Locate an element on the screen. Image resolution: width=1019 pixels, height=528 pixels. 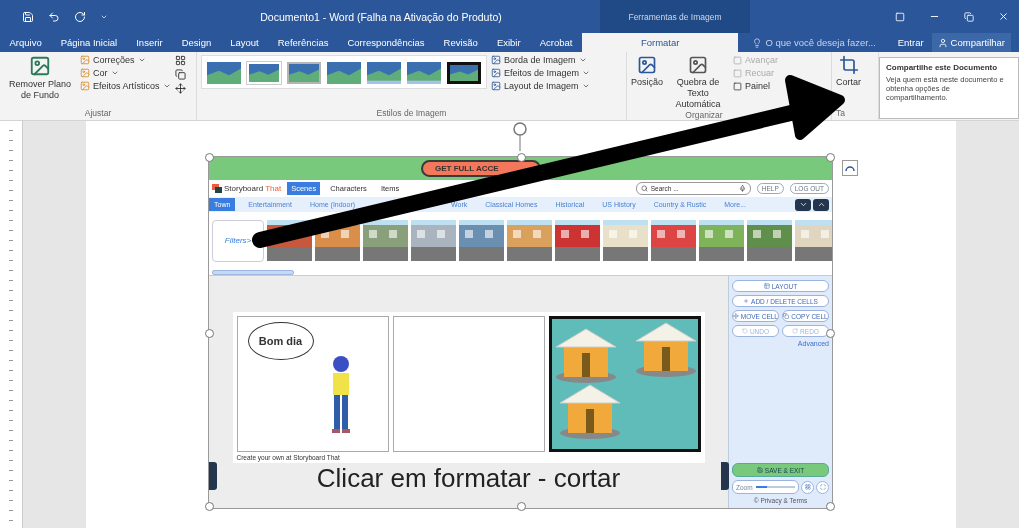
adjust-menu-button: Cor is located at coordinates (125, 73).